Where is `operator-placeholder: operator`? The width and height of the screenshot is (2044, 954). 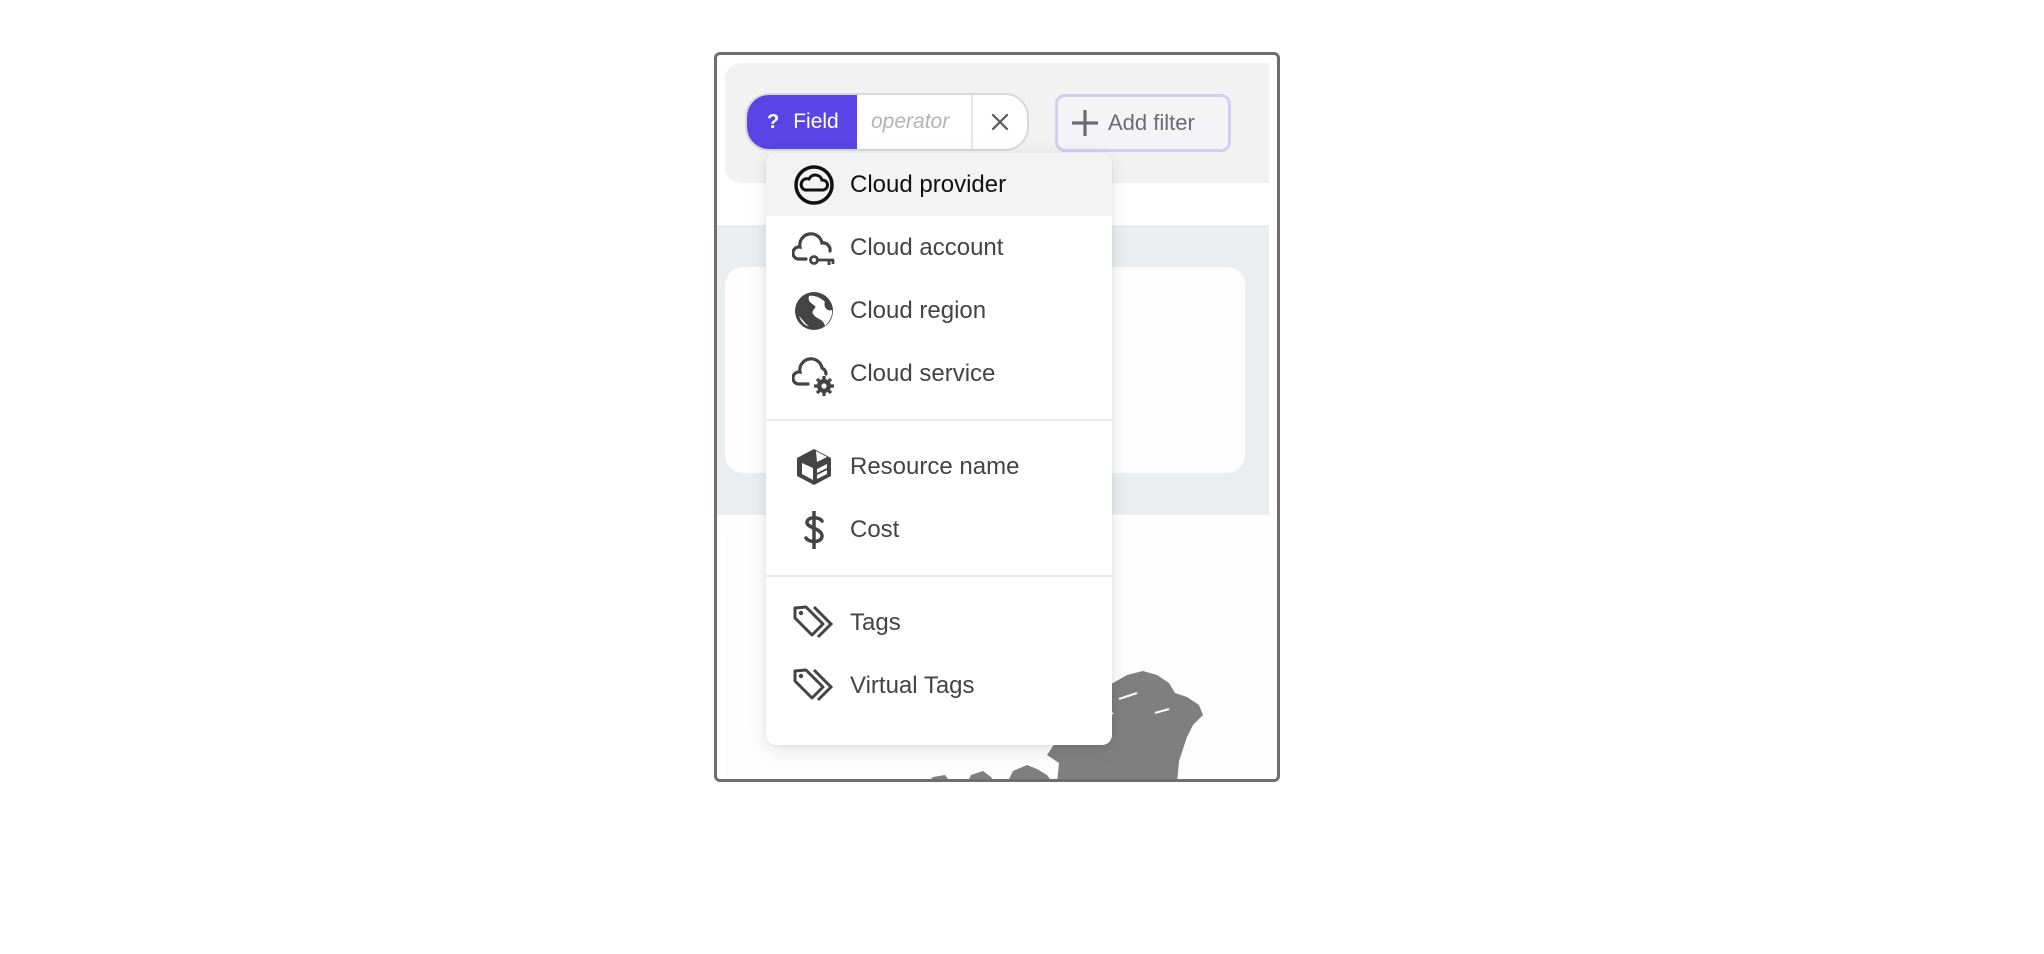
operator-placeholder: operator is located at coordinates (910, 121).